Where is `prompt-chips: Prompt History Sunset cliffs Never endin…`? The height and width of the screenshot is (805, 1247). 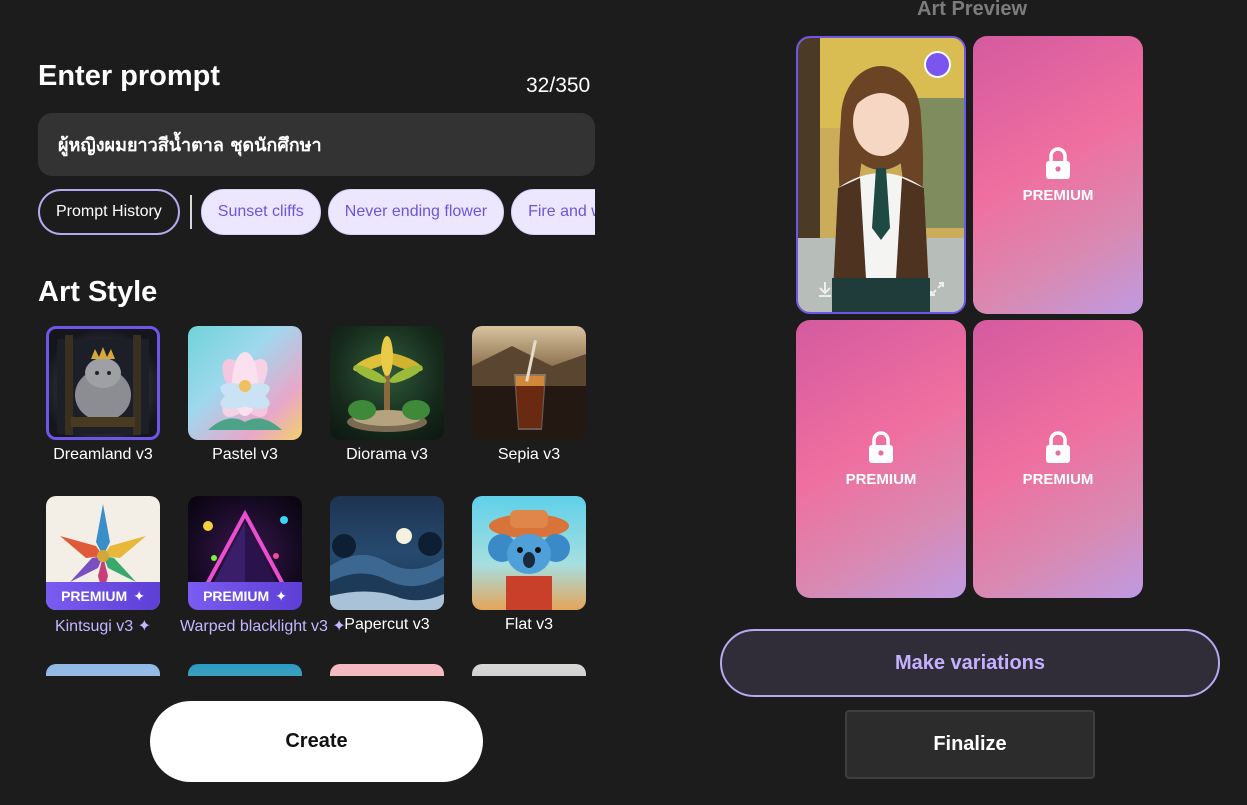
prompt-chips: Prompt History Sunset cliffs Never endin… is located at coordinates (316, 212).